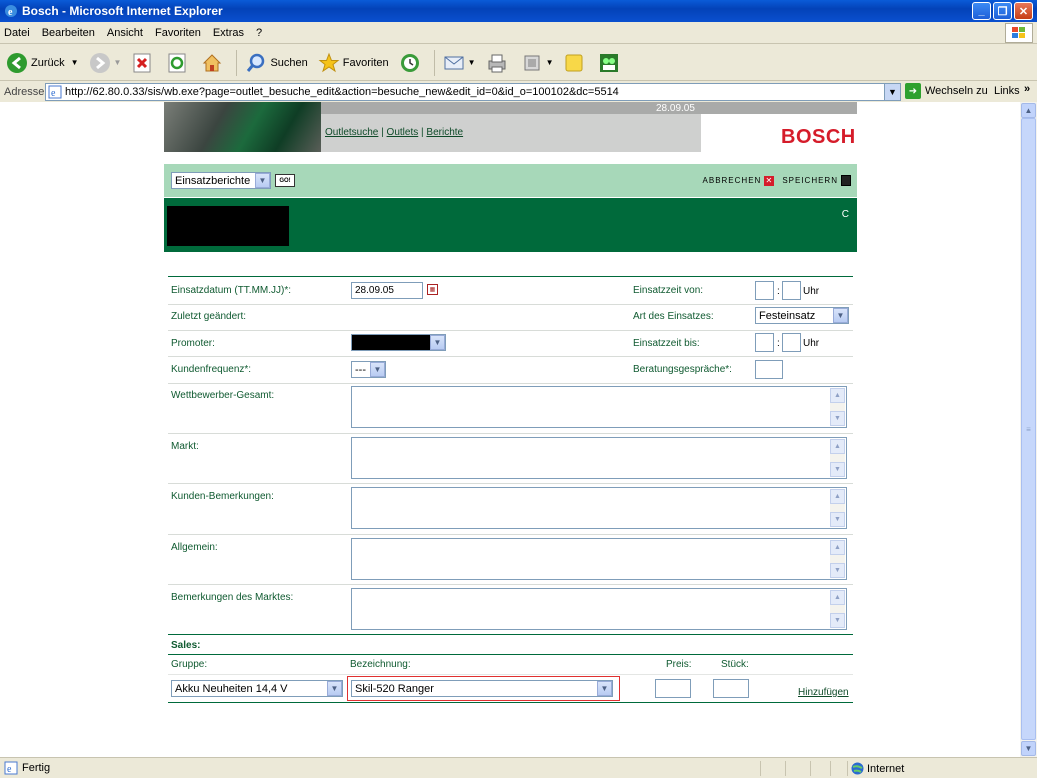 Image resolution: width=1037 pixels, height=778 pixels. Describe the element at coordinates (599, 508) in the screenshot. I see `kunden-textarea: ▲ ▼` at that location.